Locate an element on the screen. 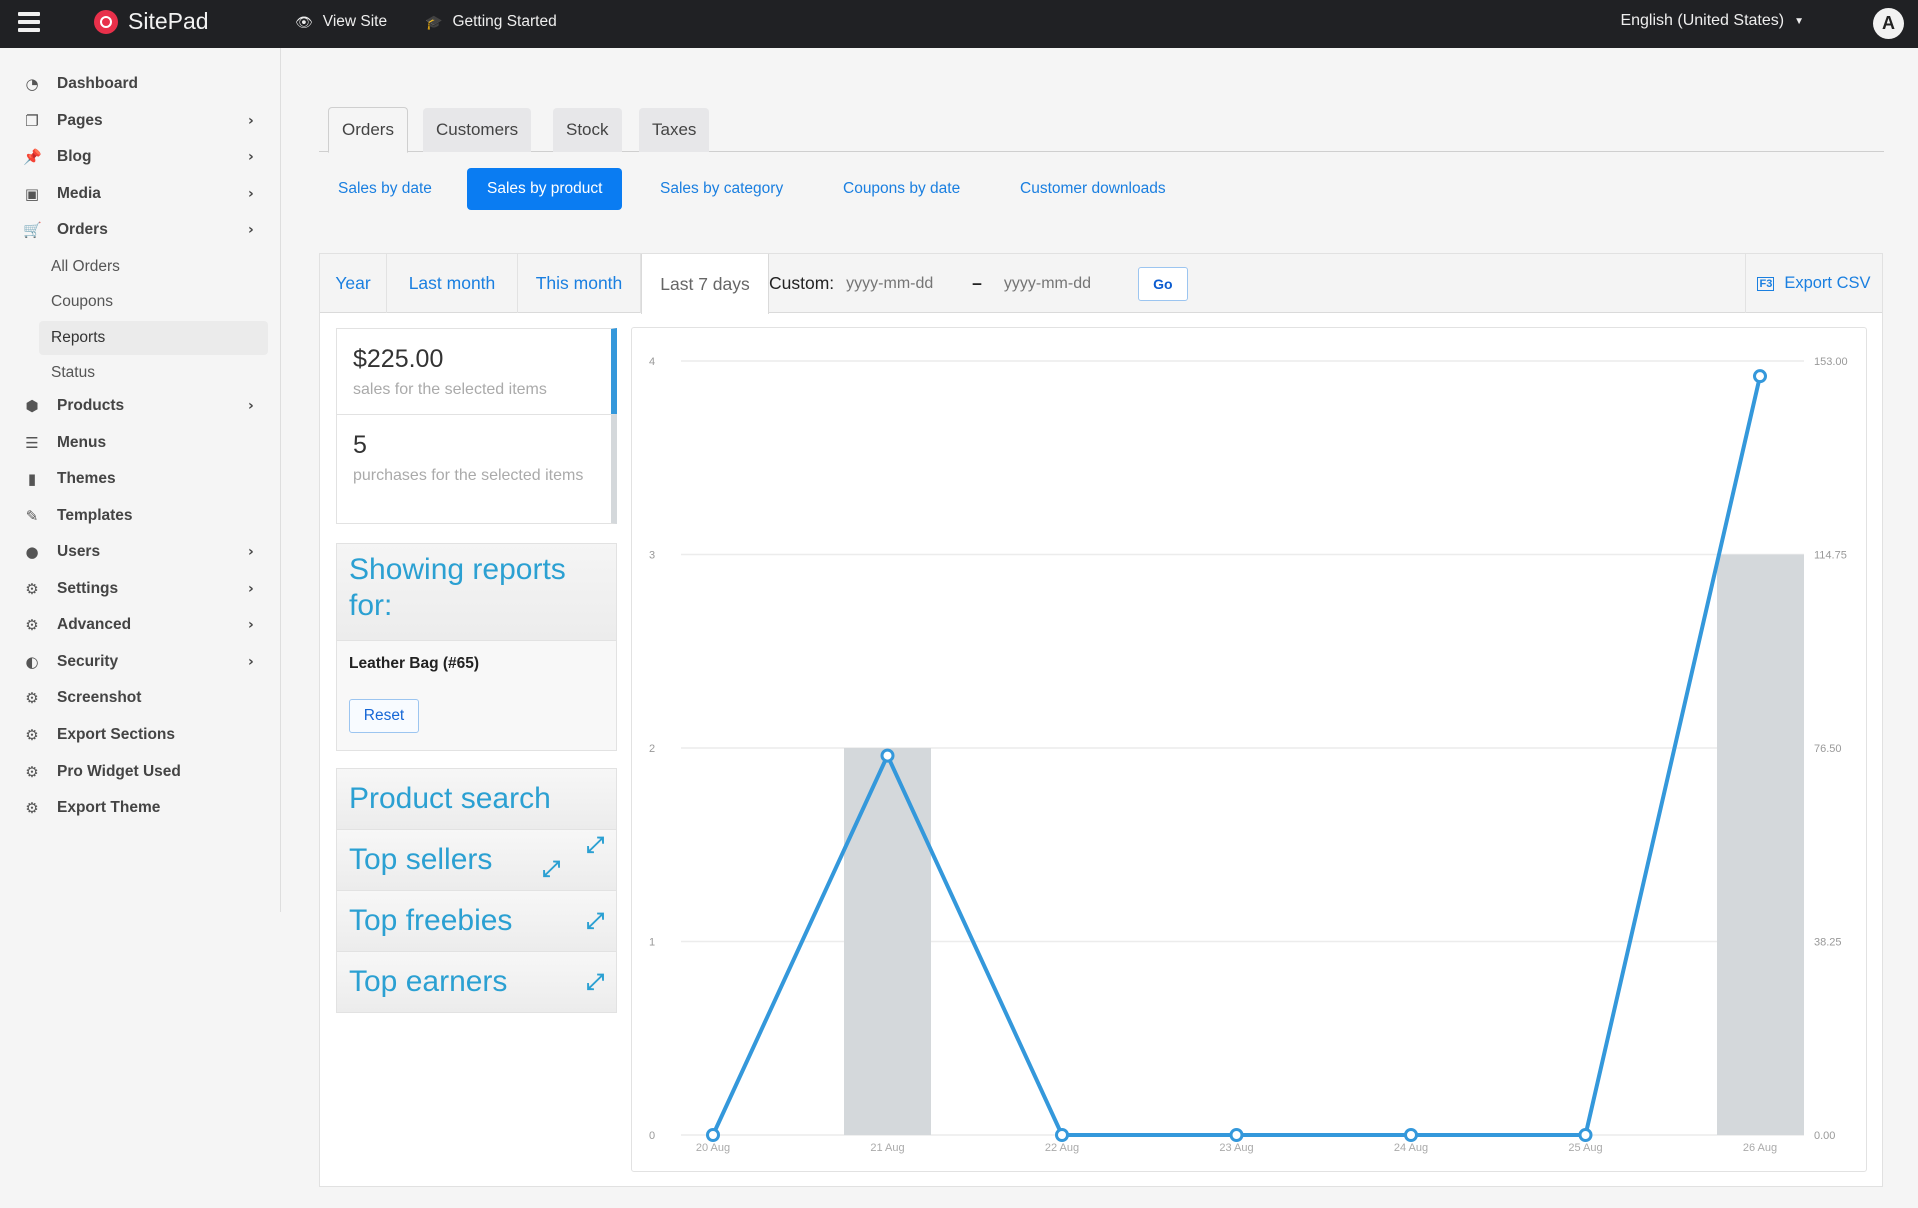 This screenshot has width=1918, height=1208. top-earners-widget: Top earners ⤢ is located at coordinates (476, 982).